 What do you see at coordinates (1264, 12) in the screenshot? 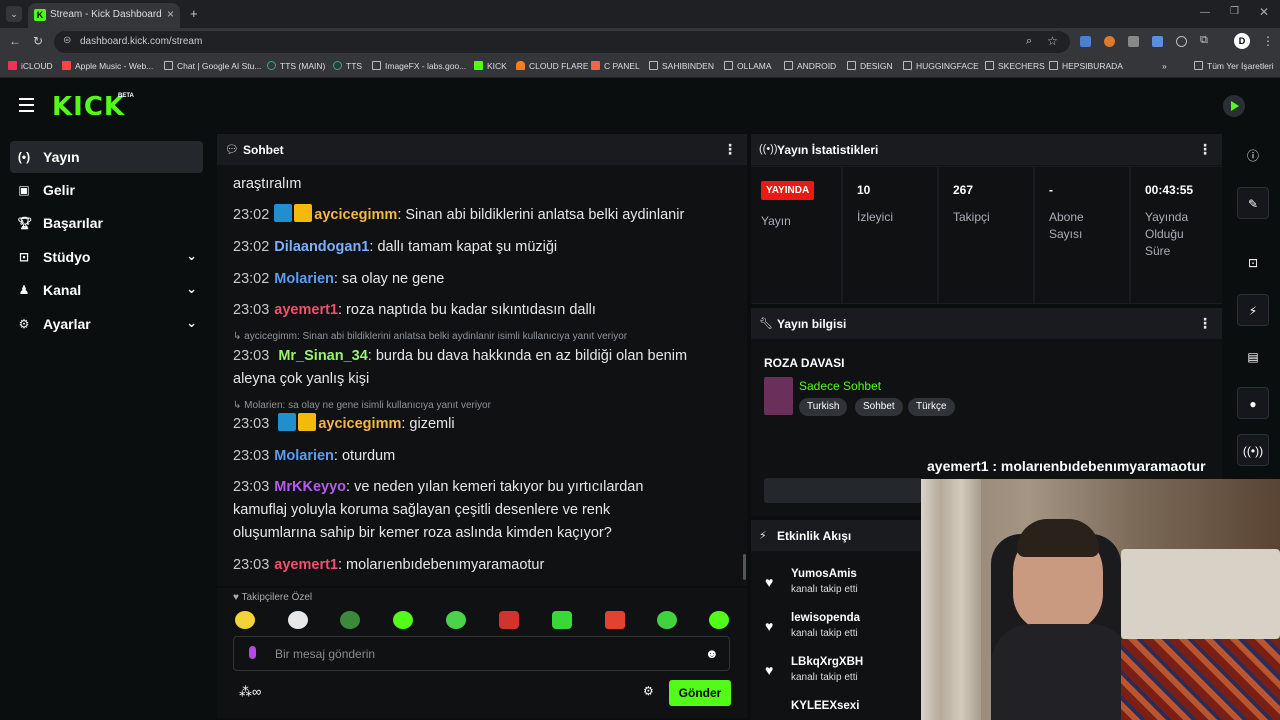
I see `window-close-icon: ✕` at bounding box center [1264, 12].